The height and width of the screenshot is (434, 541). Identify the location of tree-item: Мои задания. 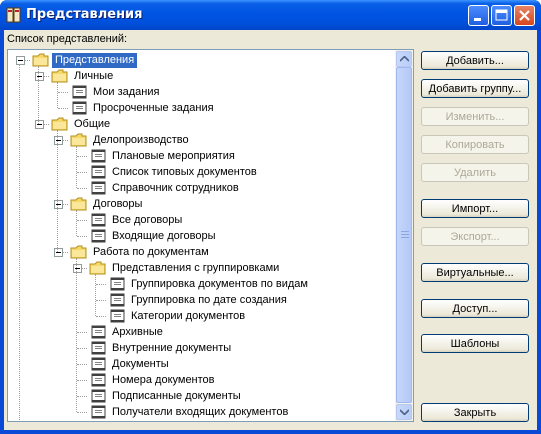
(116, 92).